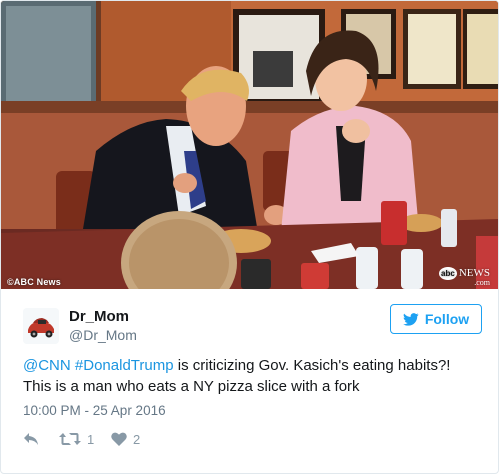 The height and width of the screenshot is (474, 499). Describe the element at coordinates (447, 319) in the screenshot. I see `follow-button-label: Follow` at that location.